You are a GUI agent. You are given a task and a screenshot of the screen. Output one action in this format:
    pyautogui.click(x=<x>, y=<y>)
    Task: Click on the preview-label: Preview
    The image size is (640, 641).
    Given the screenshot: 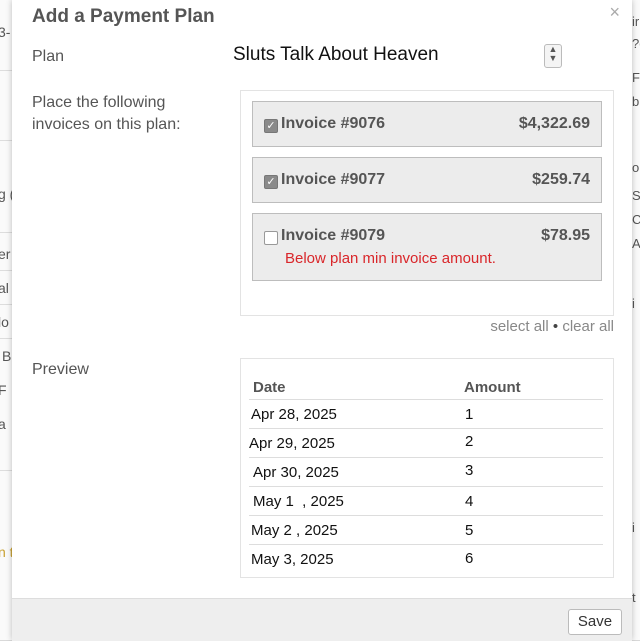 What is the action you would take?
    pyautogui.click(x=60, y=369)
    